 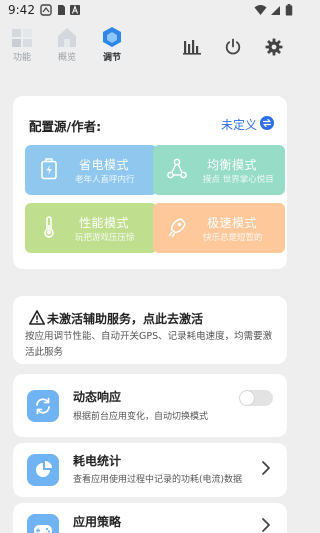 I want to click on warning-icon, so click(x=37, y=317).